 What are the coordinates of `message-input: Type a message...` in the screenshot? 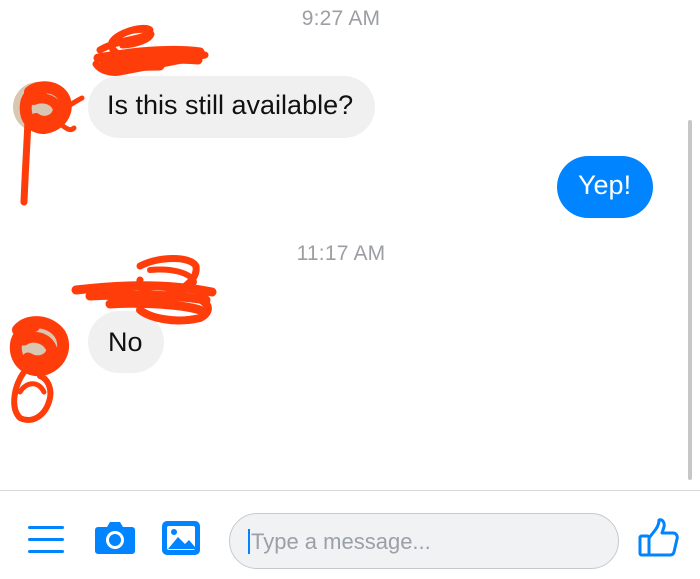 It's located at (424, 541).